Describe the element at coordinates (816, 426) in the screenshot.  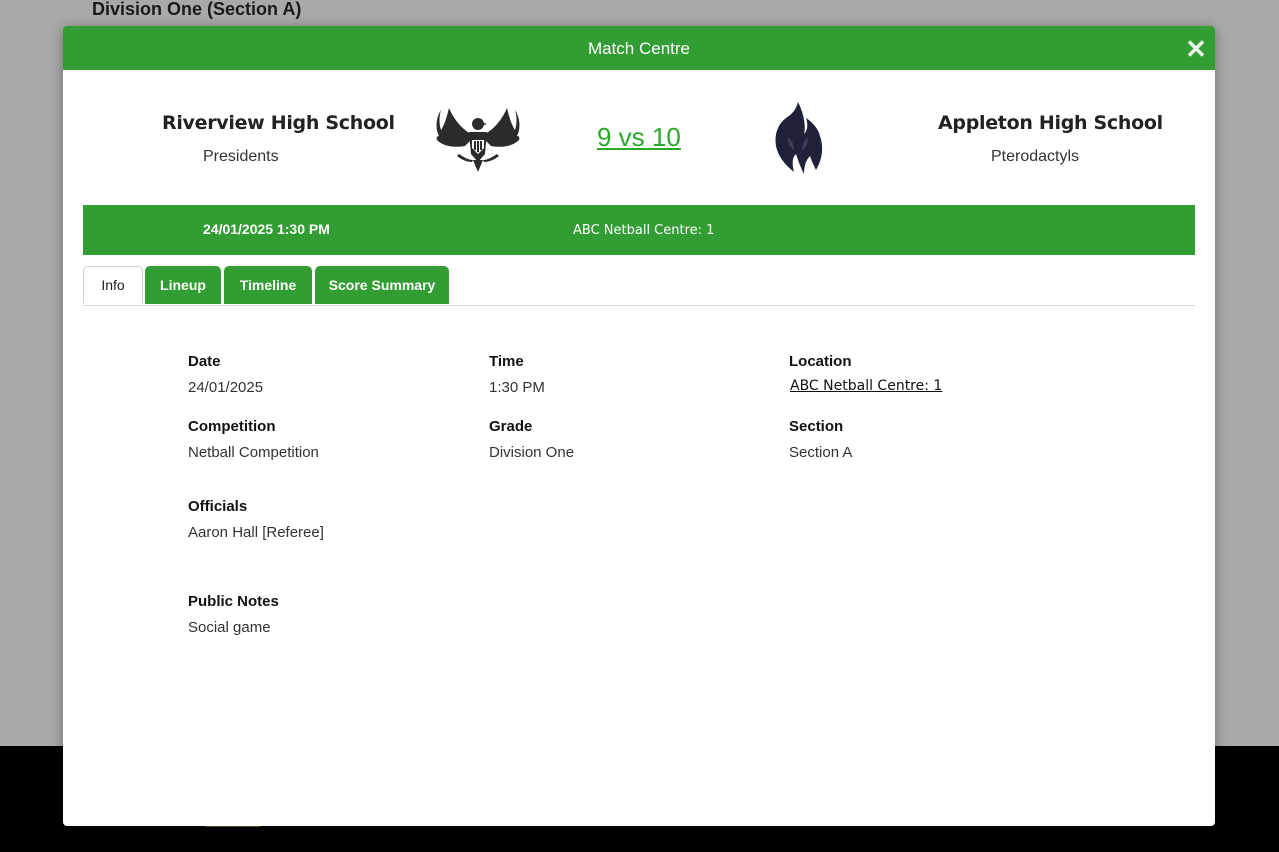
I see `section-label: Section` at that location.